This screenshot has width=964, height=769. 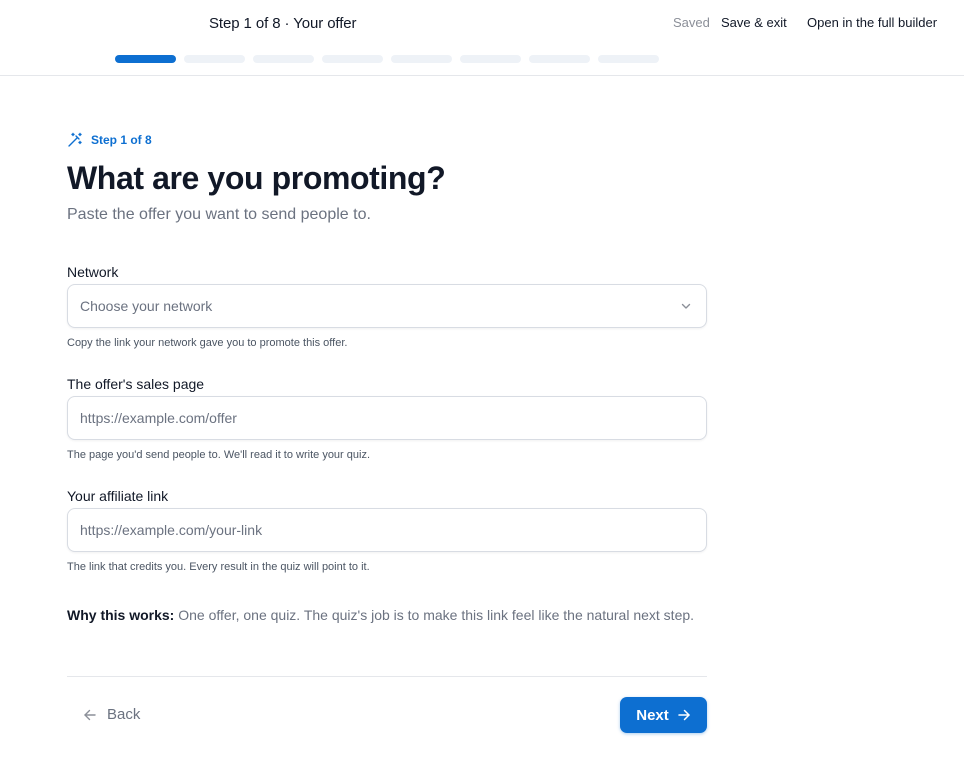 What do you see at coordinates (124, 714) in the screenshot?
I see `back-label: Back` at bounding box center [124, 714].